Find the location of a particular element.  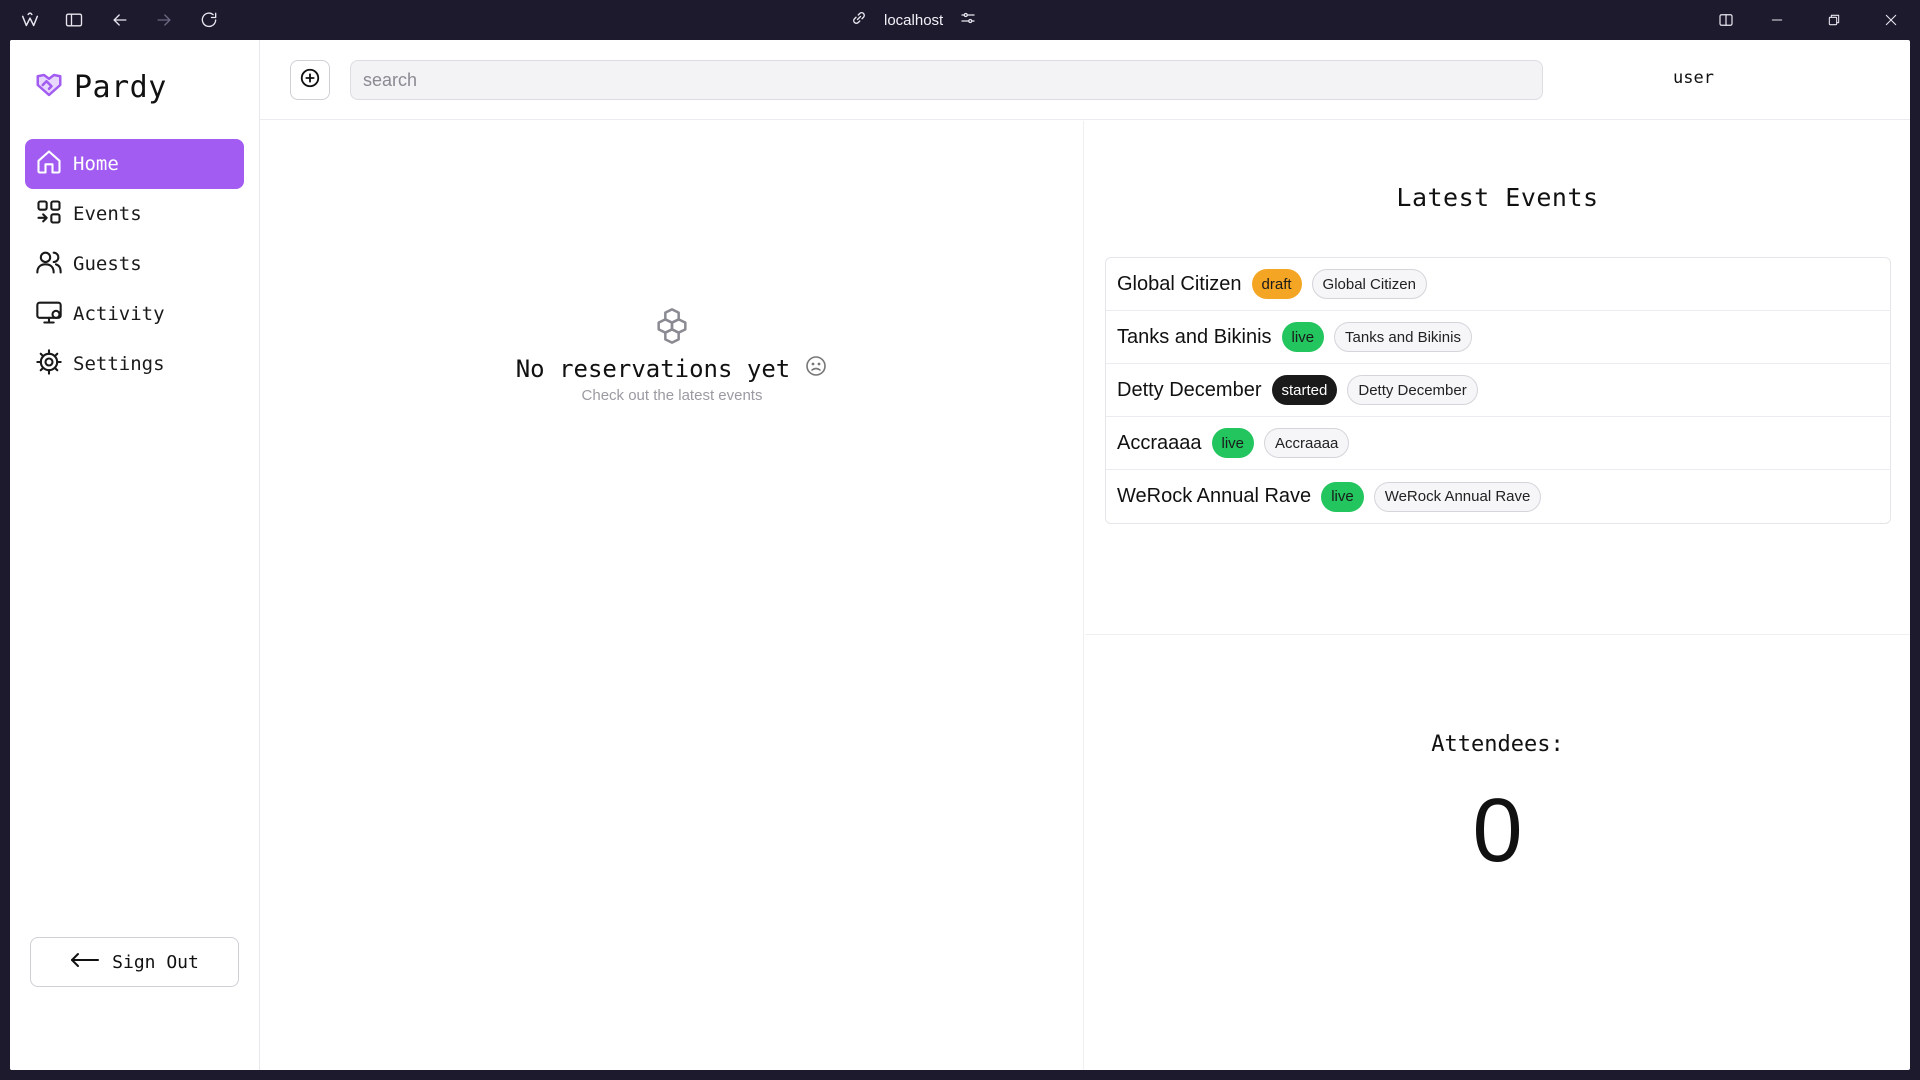

browser-chrome: localhost is located at coordinates (960, 20).